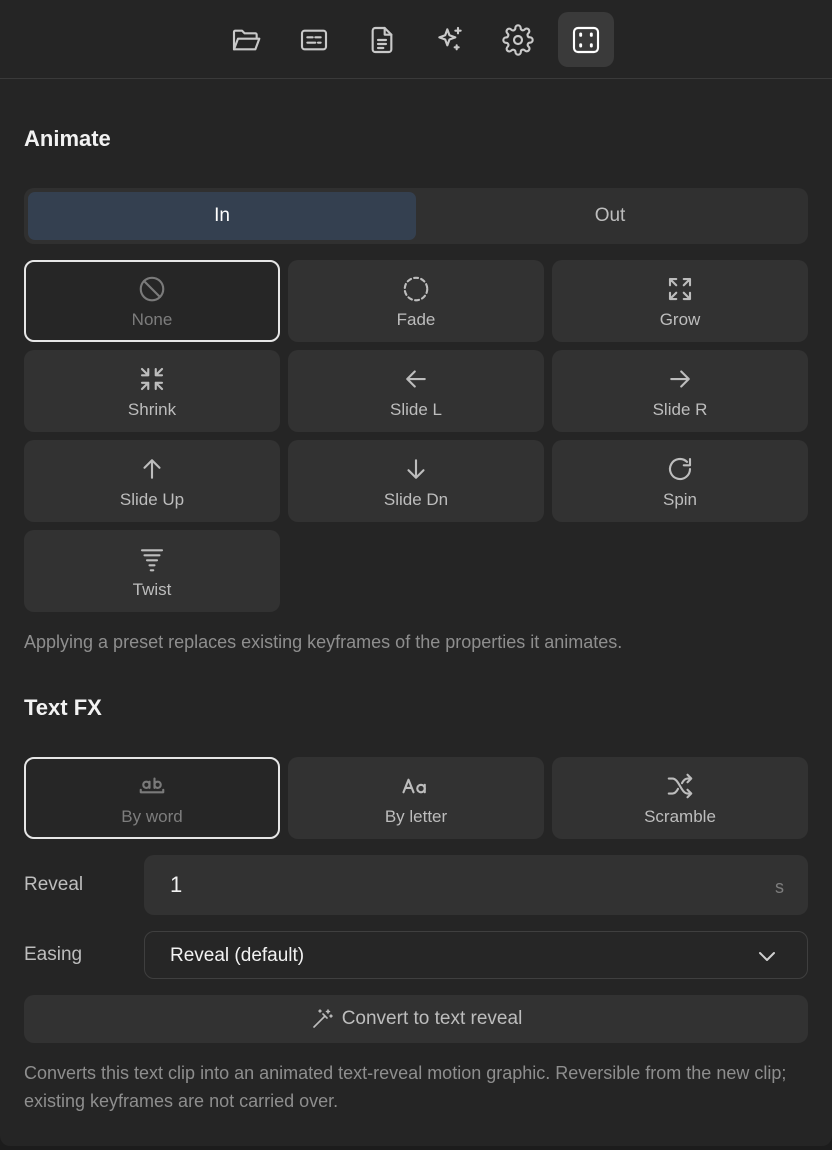 The image size is (832, 1150). Describe the element at coordinates (152, 798) in the screenshot. I see `textfx-by-word: By word` at that location.